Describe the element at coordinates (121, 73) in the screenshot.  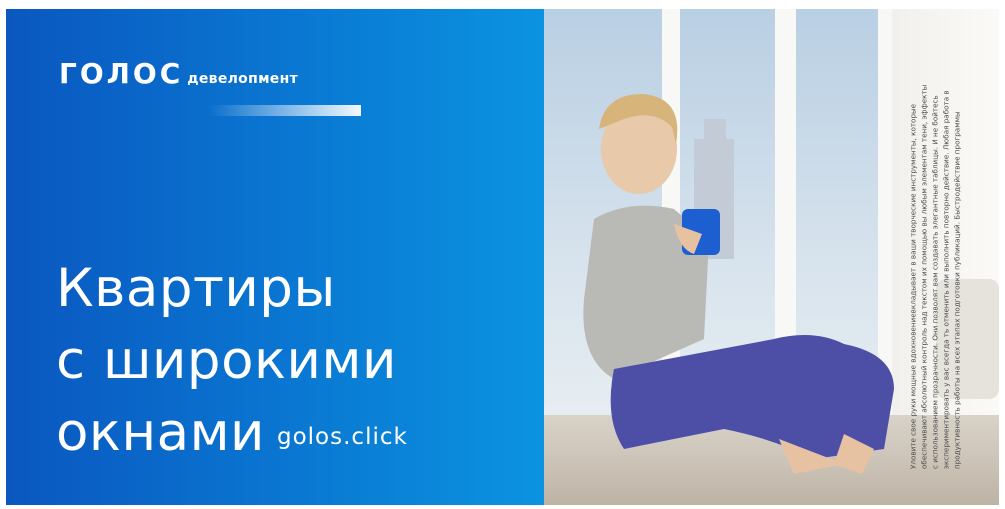
I see `brand-name: ГОЛОС` at that location.